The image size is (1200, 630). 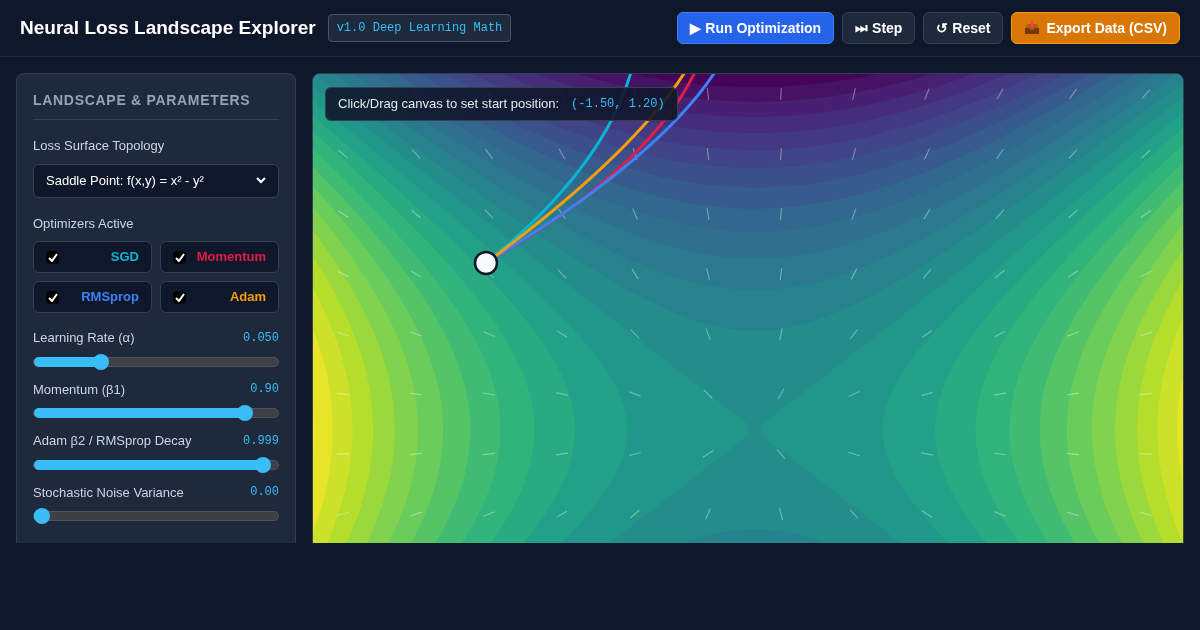 I want to click on optimizer-toggle: SGD, so click(x=92, y=257).